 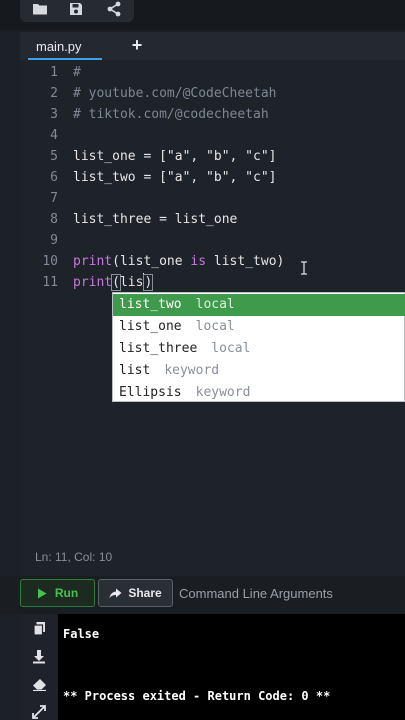 I want to click on line-number: 3, so click(x=54, y=114).